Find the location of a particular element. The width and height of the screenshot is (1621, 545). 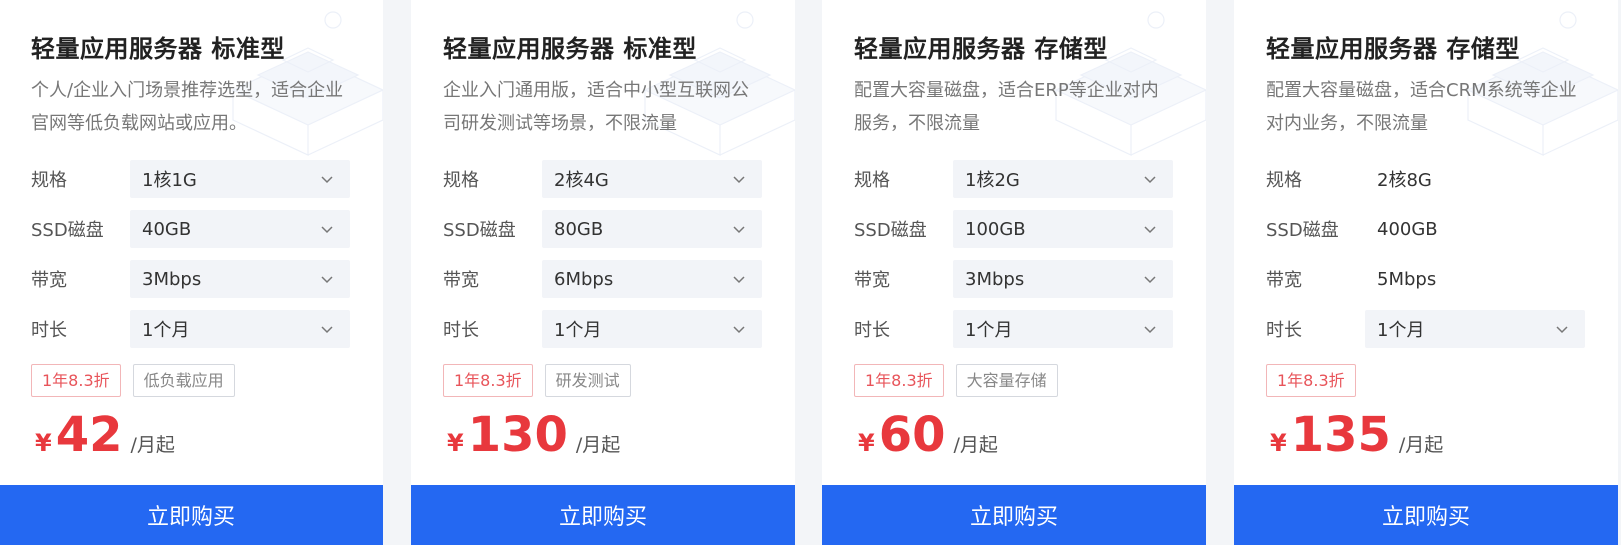

bandwidth-value: 6Mbps is located at coordinates (584, 279).